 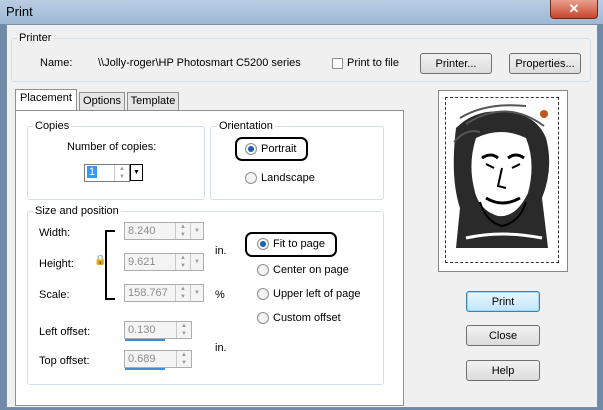 I want to click on scale-value: 158.767, so click(x=148, y=293).